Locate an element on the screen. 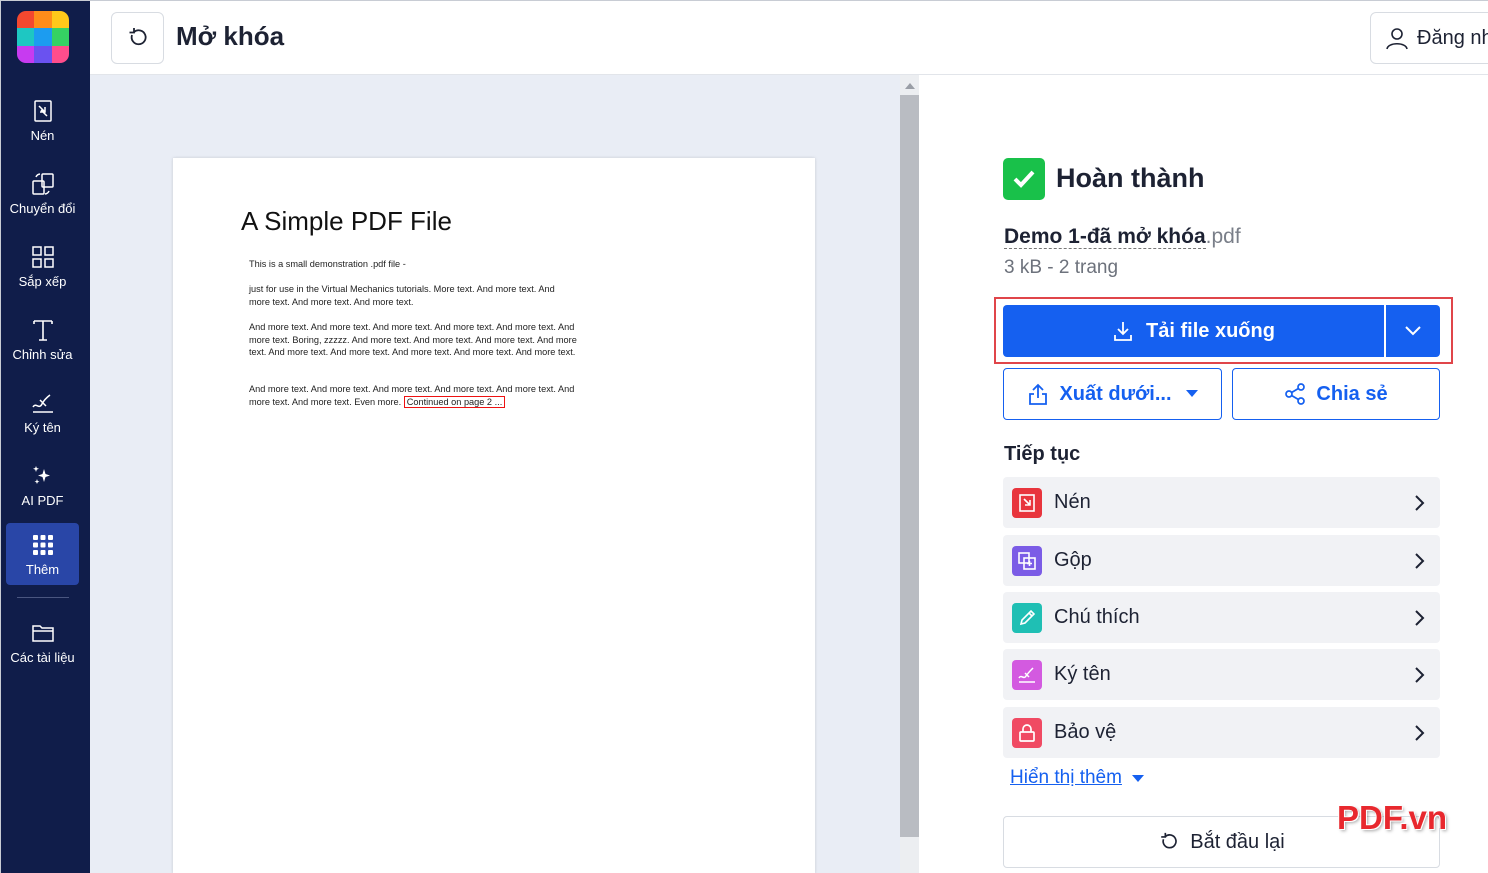 Image resolution: width=1488 pixels, height=873 pixels. sidebar-item-edit: Chỉnh sửa is located at coordinates (42, 339).